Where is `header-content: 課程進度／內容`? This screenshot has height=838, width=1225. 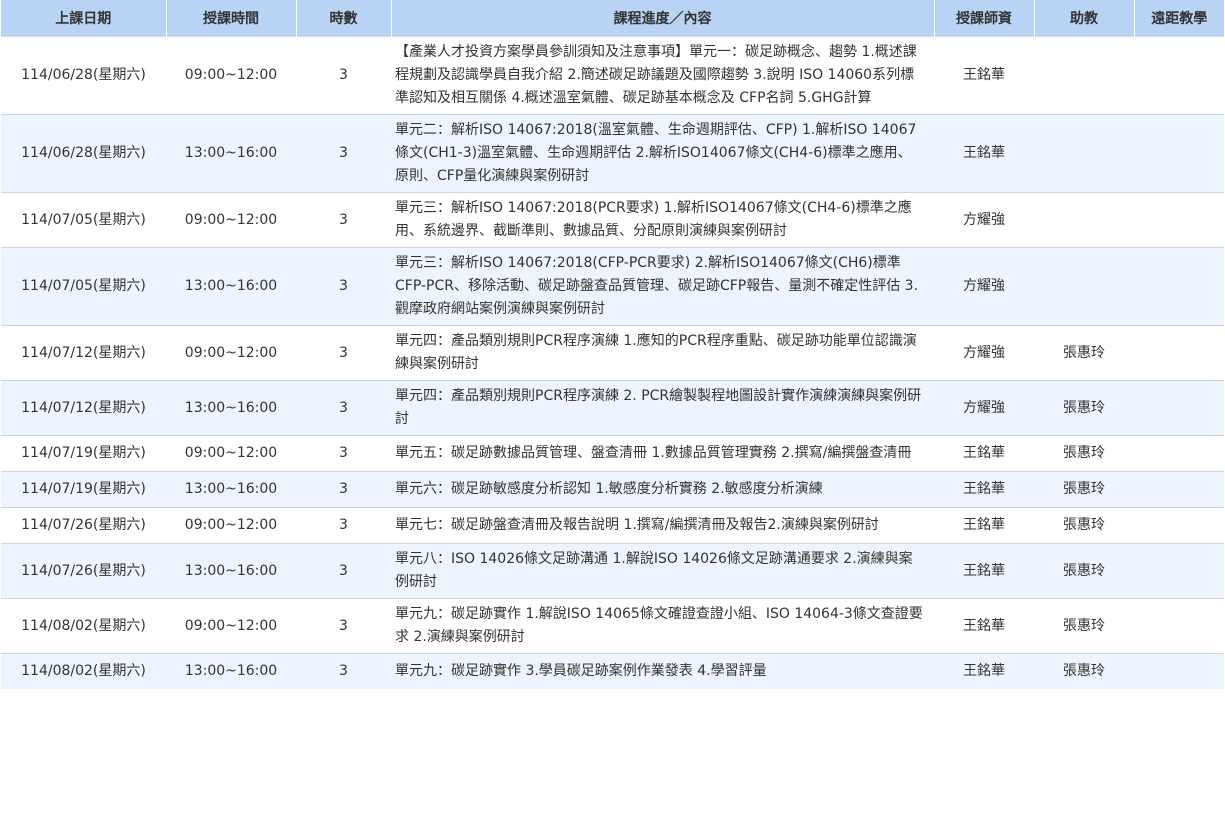 header-content: 課程進度／內容 is located at coordinates (662, 18).